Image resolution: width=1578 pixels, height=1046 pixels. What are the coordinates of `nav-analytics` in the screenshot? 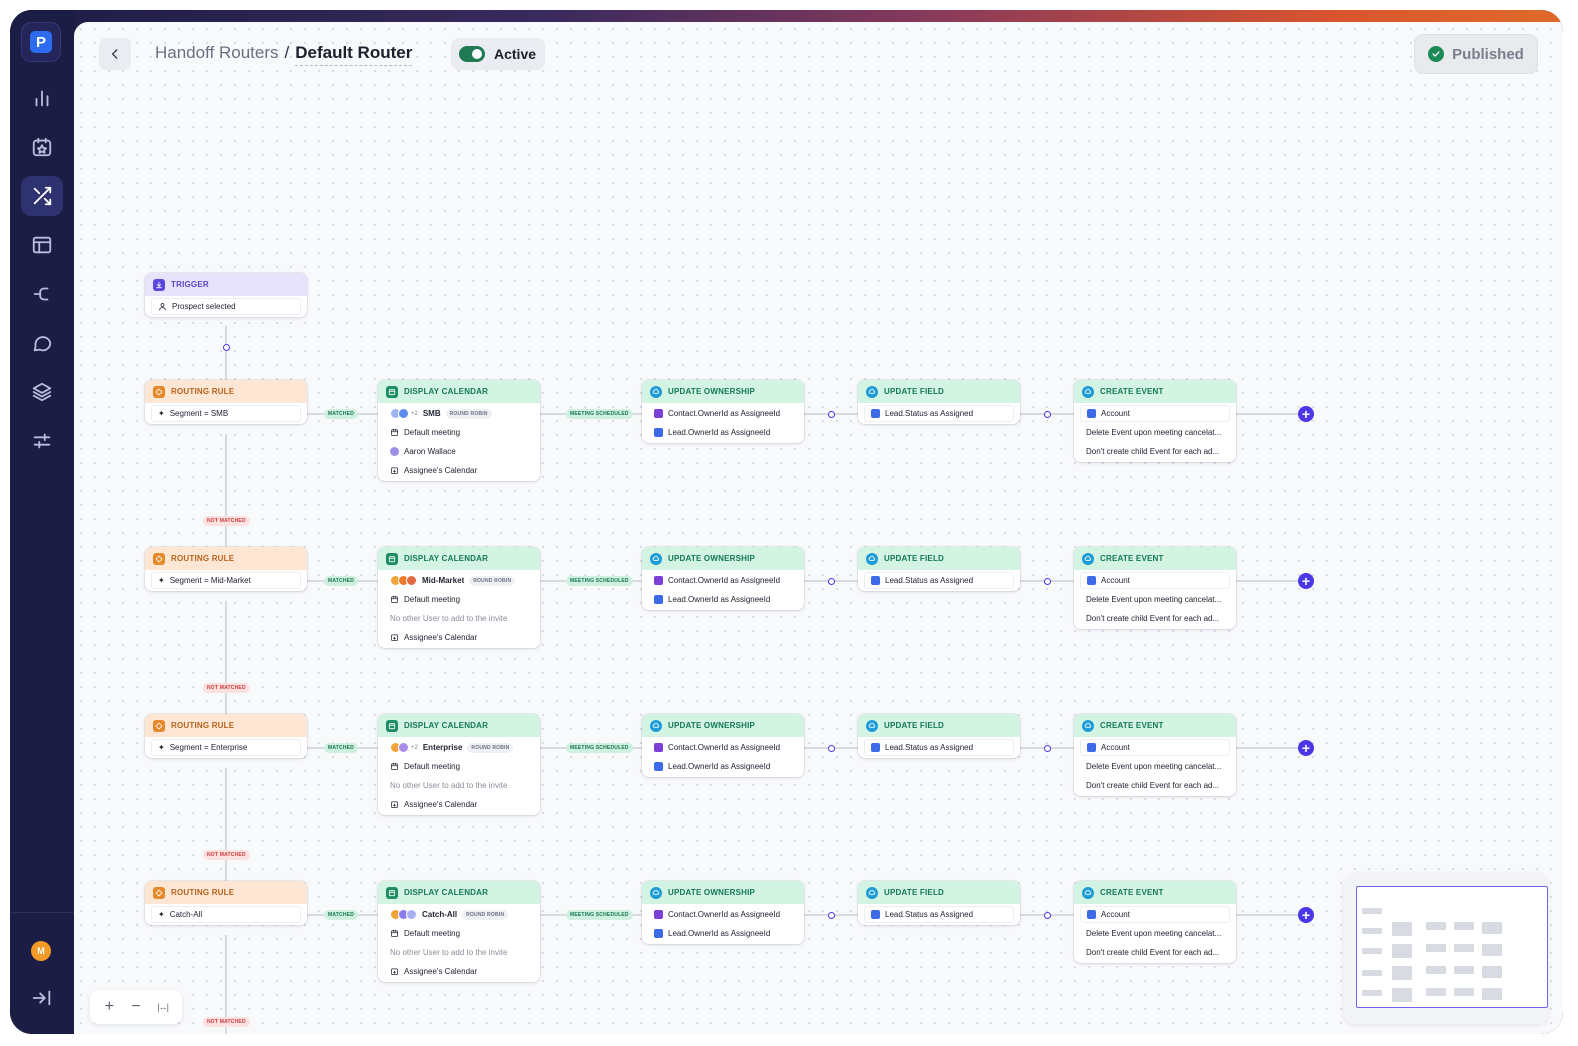 It's located at (42, 98).